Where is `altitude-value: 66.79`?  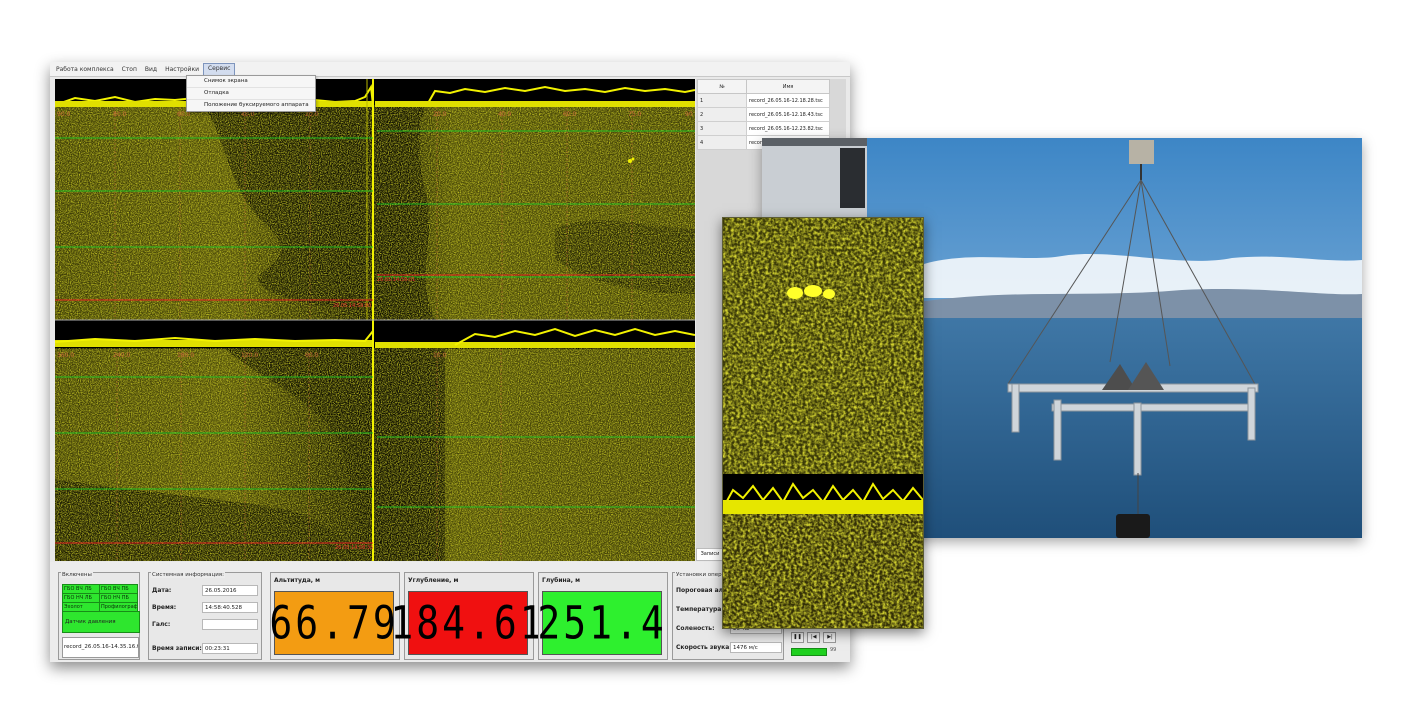
altitude-value: 66.79 is located at coordinates (334, 623).